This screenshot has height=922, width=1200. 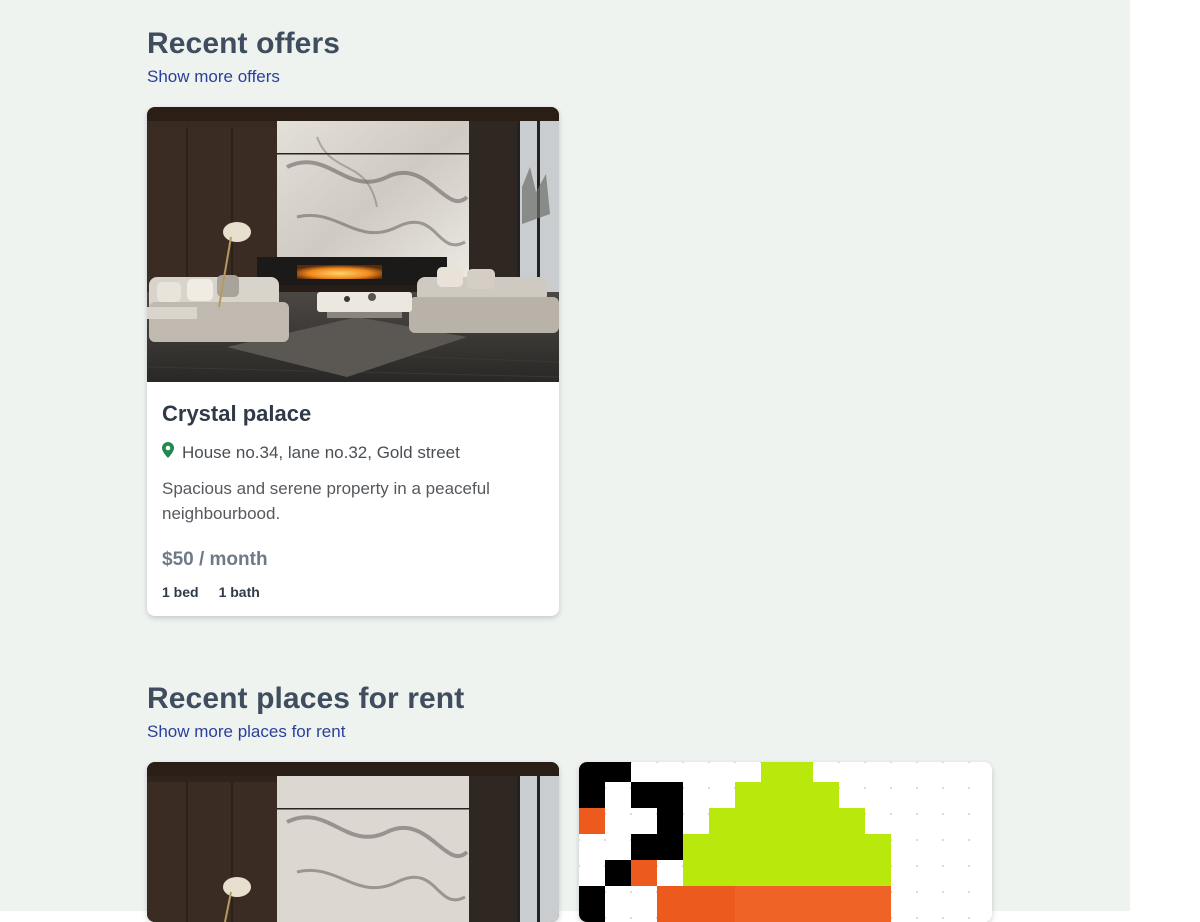 I want to click on show-more-rent-link: Show more places for rent, so click(x=246, y=732).